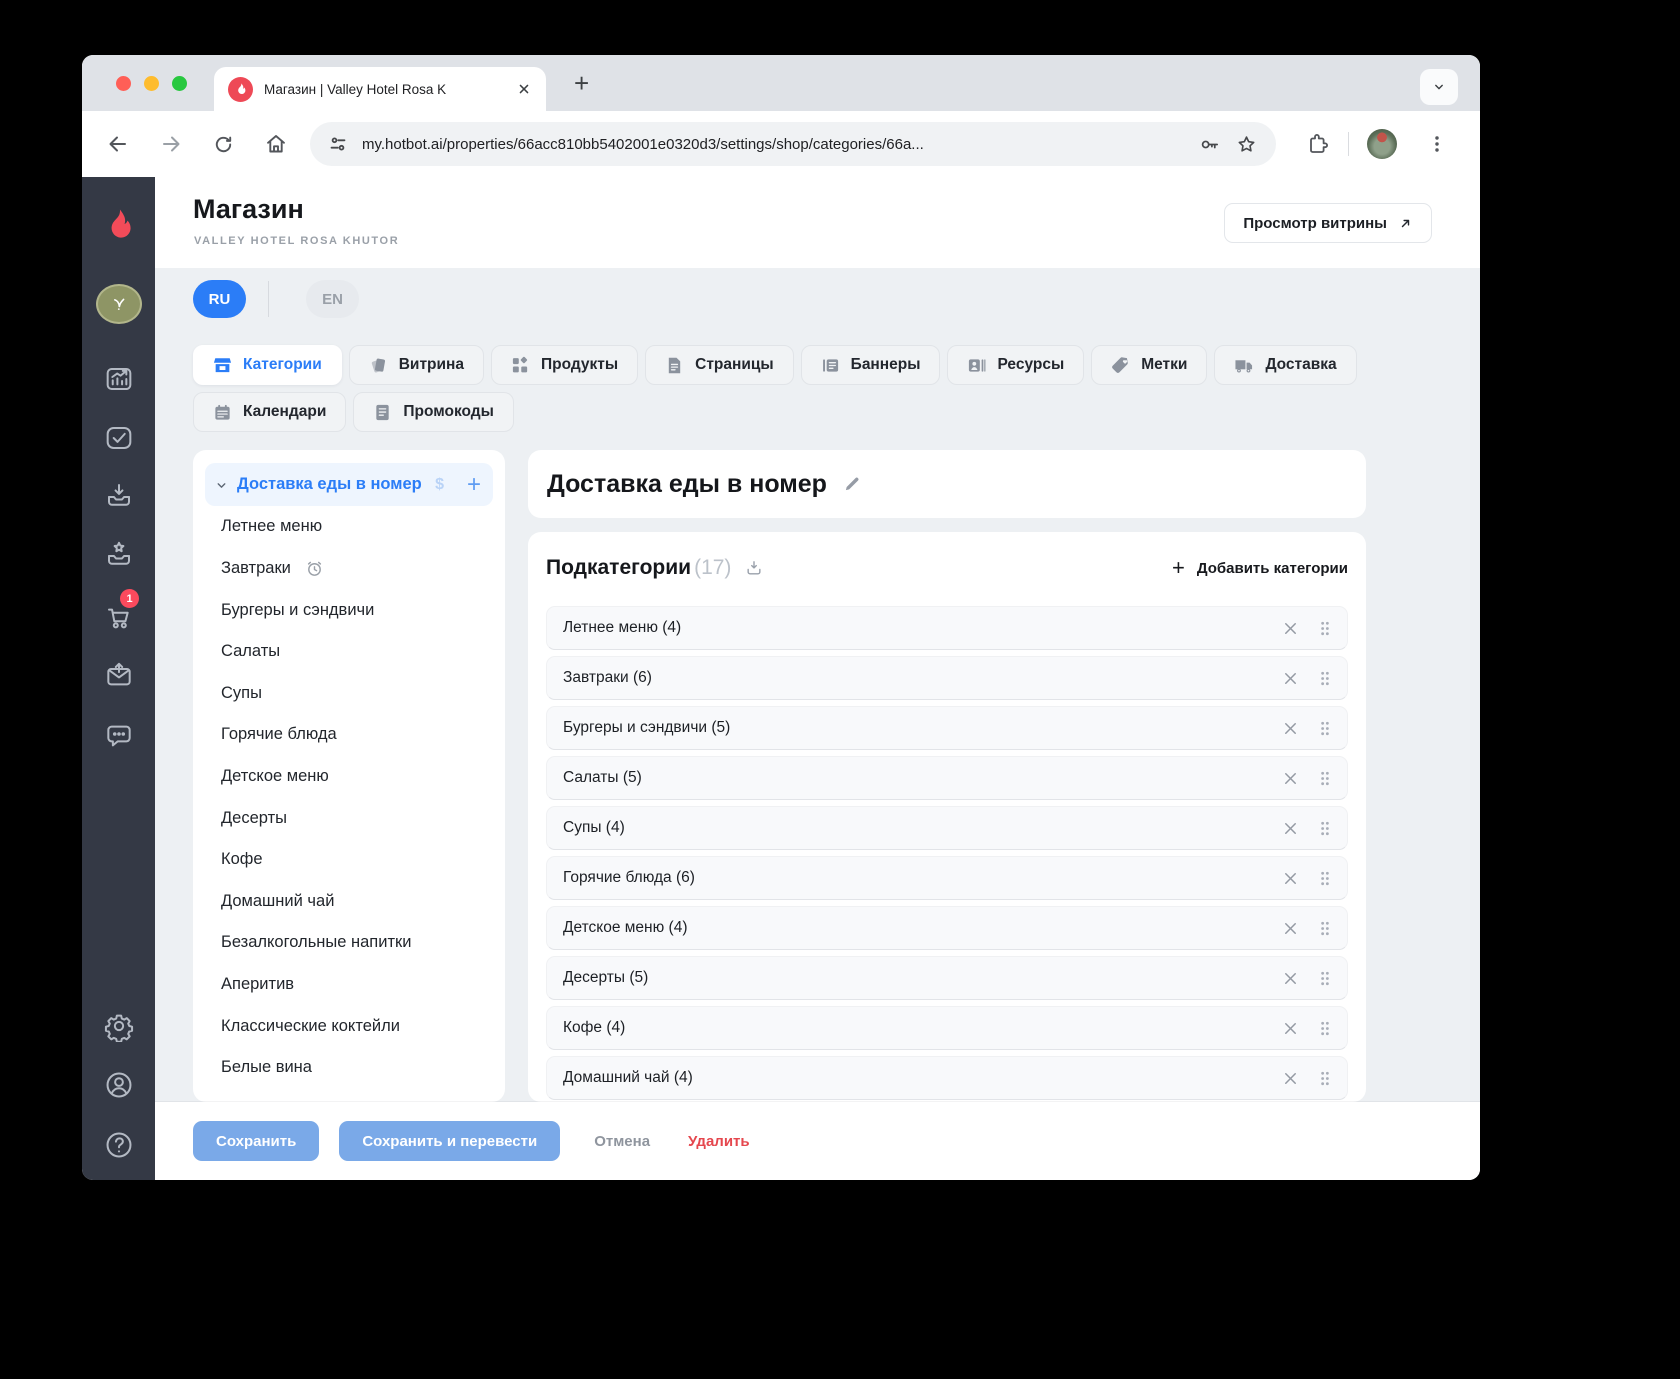 Image resolution: width=1680 pixels, height=1379 pixels. I want to click on tab-promocodes: Промокоды, so click(433, 412).